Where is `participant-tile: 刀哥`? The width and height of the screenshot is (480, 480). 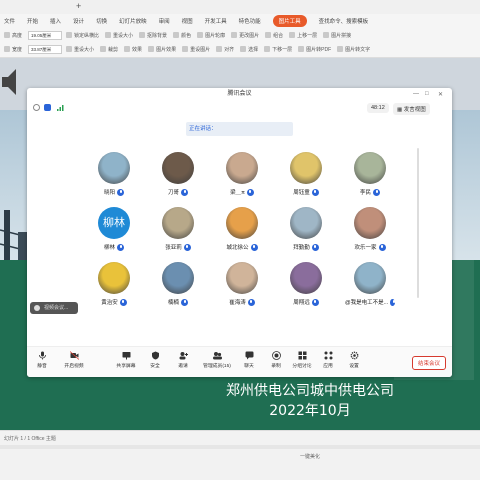 participant-tile: 刀哥 is located at coordinates (178, 178).